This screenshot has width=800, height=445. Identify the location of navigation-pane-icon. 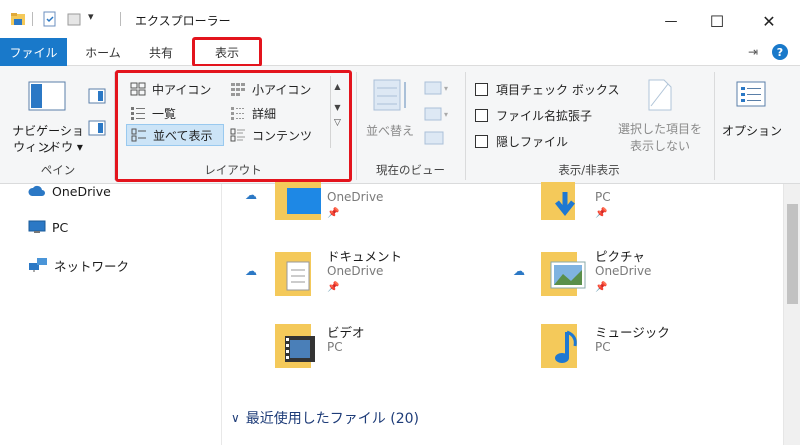
(48, 96).